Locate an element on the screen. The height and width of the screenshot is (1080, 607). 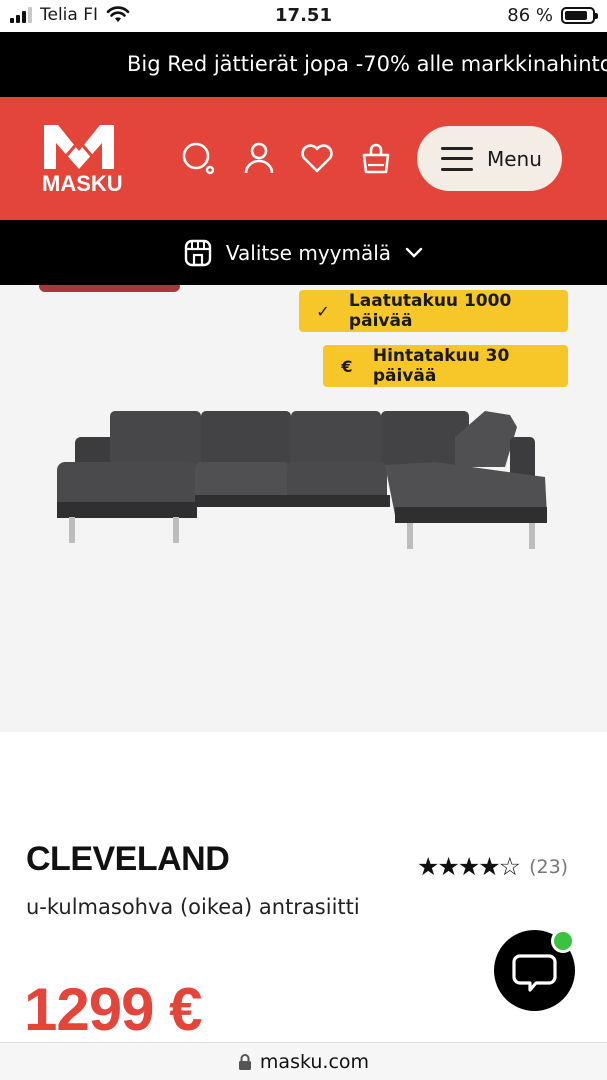
url-domain: masku.com is located at coordinates (314, 1062).